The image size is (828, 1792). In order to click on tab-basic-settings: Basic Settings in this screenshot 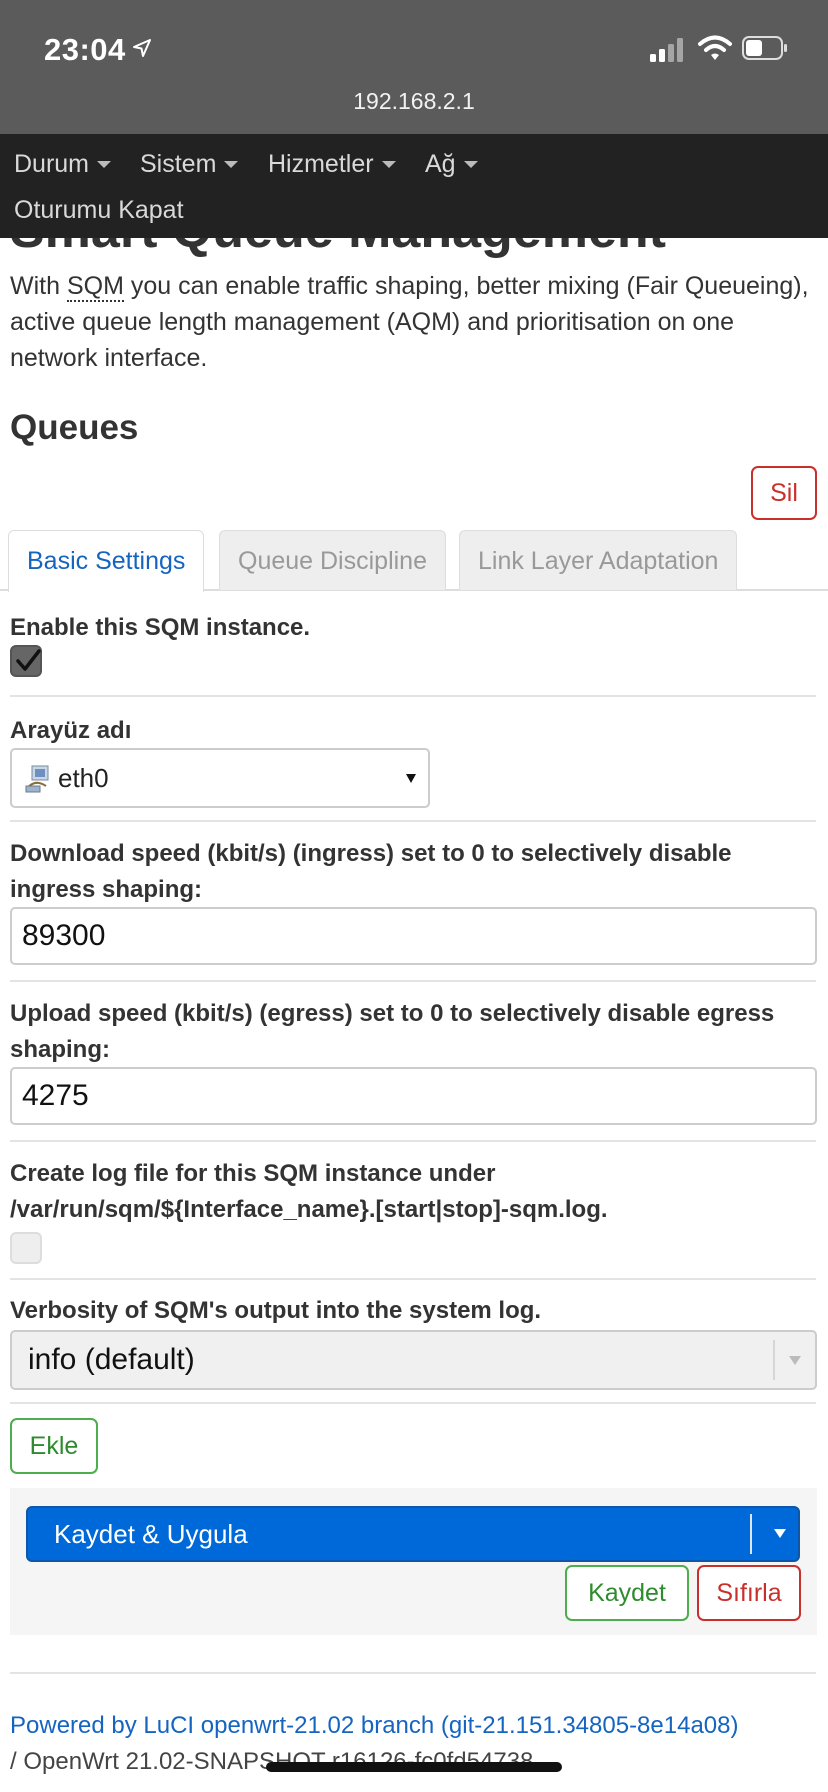, I will do `click(106, 561)`.